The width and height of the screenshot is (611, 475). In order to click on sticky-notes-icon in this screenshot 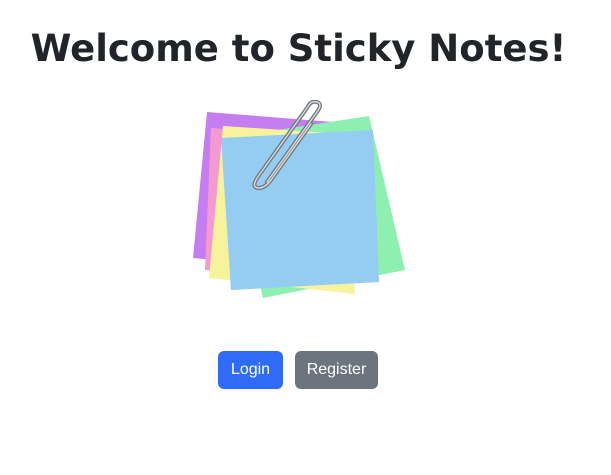, I will do `click(299, 199)`.